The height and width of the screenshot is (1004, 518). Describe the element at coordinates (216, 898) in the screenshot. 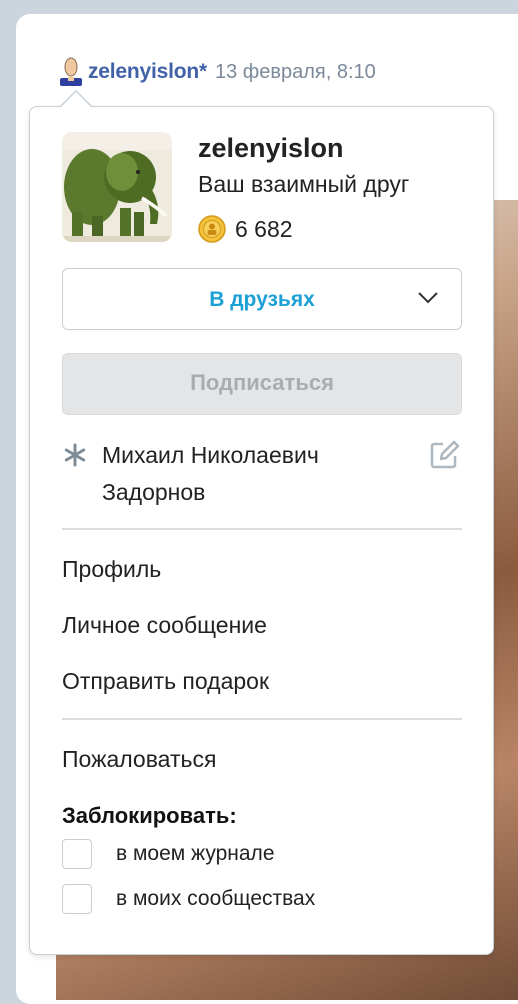

I see `block-in-communities-label: в моих сообществах` at that location.